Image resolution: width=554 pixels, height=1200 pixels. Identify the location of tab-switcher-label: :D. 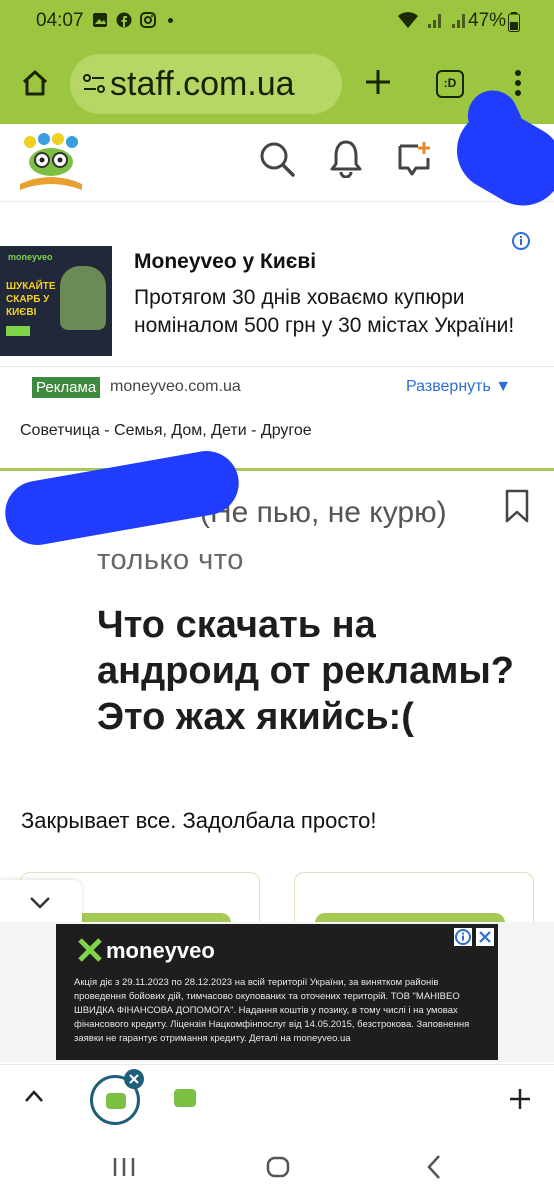
(450, 83).